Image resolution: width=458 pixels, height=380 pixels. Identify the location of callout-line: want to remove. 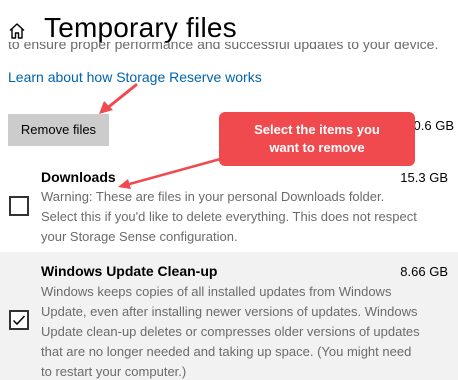
(317, 147).